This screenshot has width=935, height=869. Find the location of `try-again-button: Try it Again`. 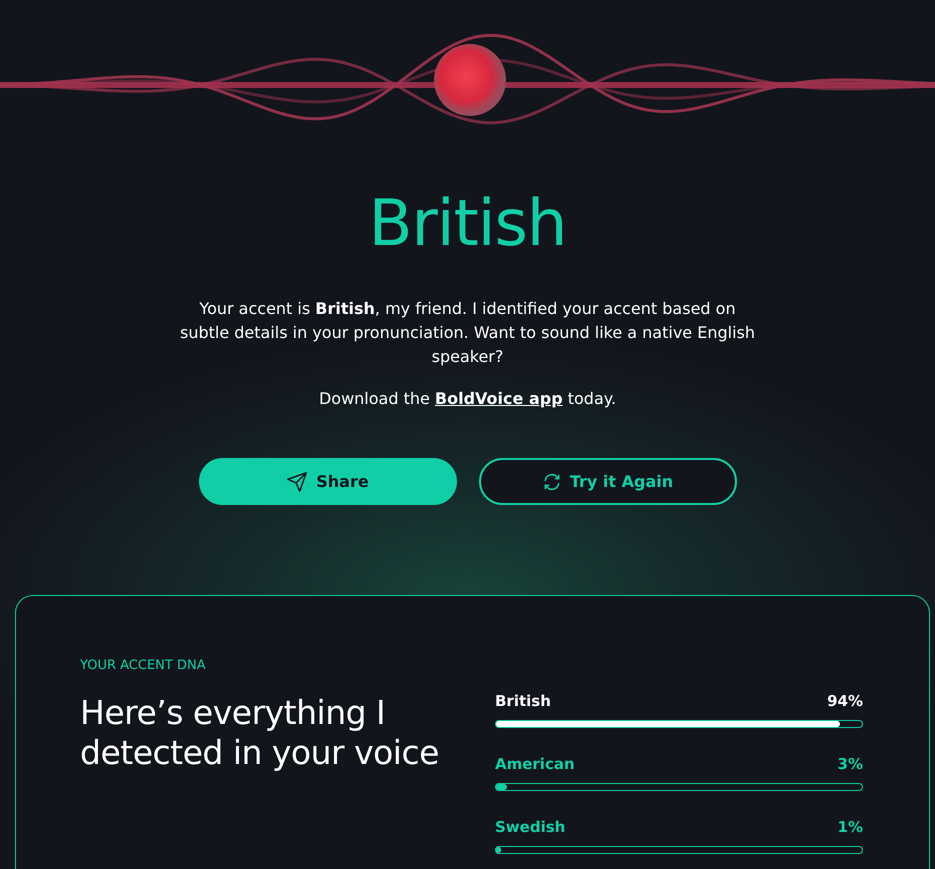

try-again-button: Try it Again is located at coordinates (607, 481).